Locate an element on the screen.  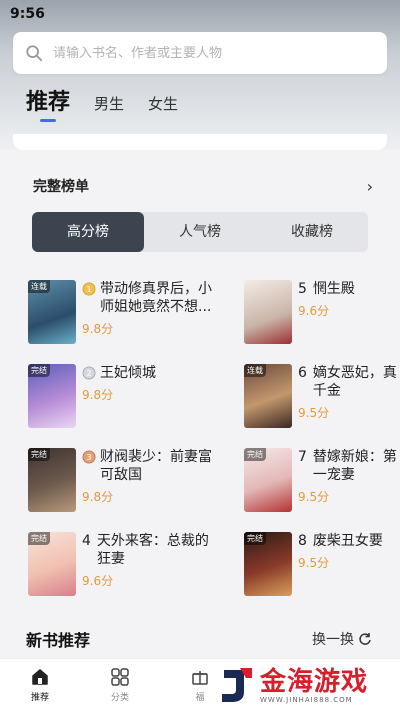
book-title: 嫡女恶妃，真千金 is located at coordinates (354, 382).